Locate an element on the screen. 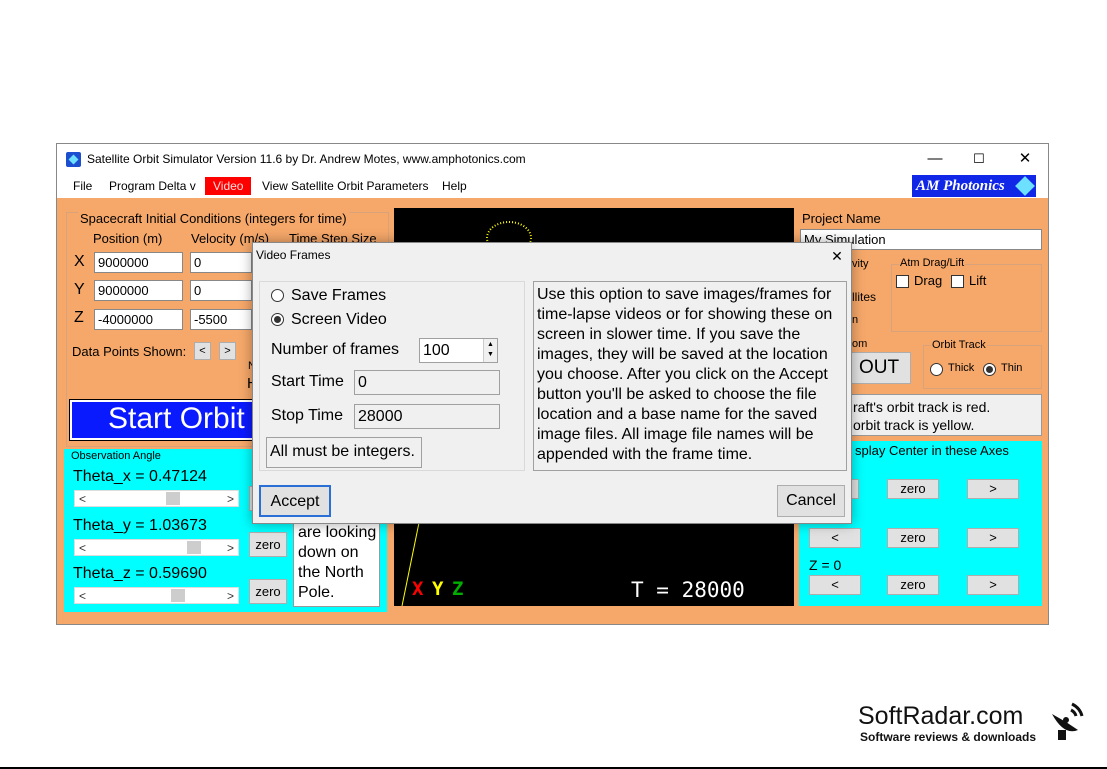  menu-program-delta-v: Program Delta v is located at coordinates (152, 186).